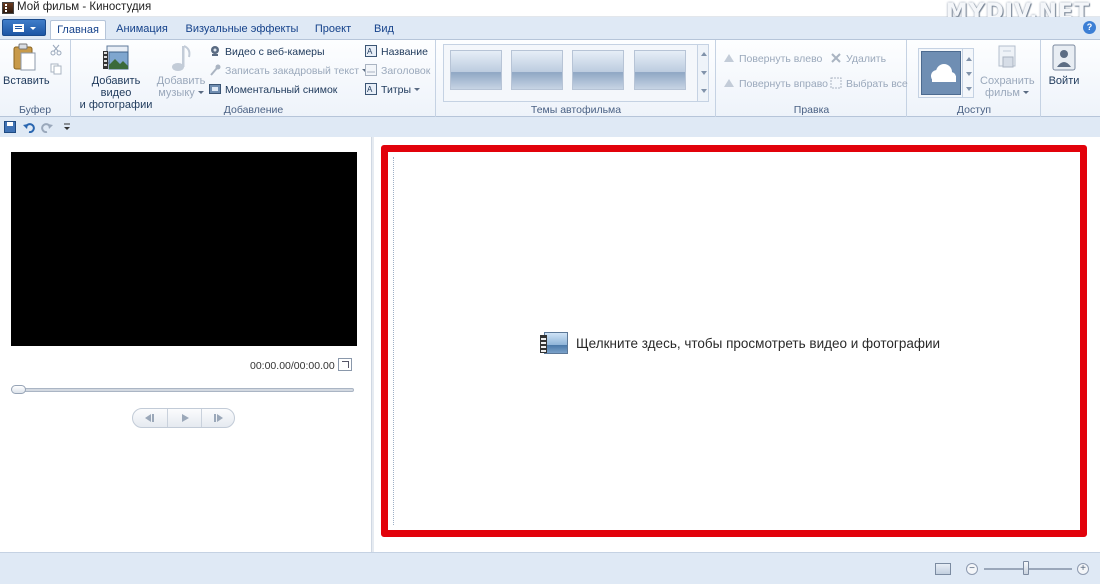 This screenshot has height=584, width=1100. Describe the element at coordinates (393, 341) in the screenshot. I see `insertion-line` at that location.